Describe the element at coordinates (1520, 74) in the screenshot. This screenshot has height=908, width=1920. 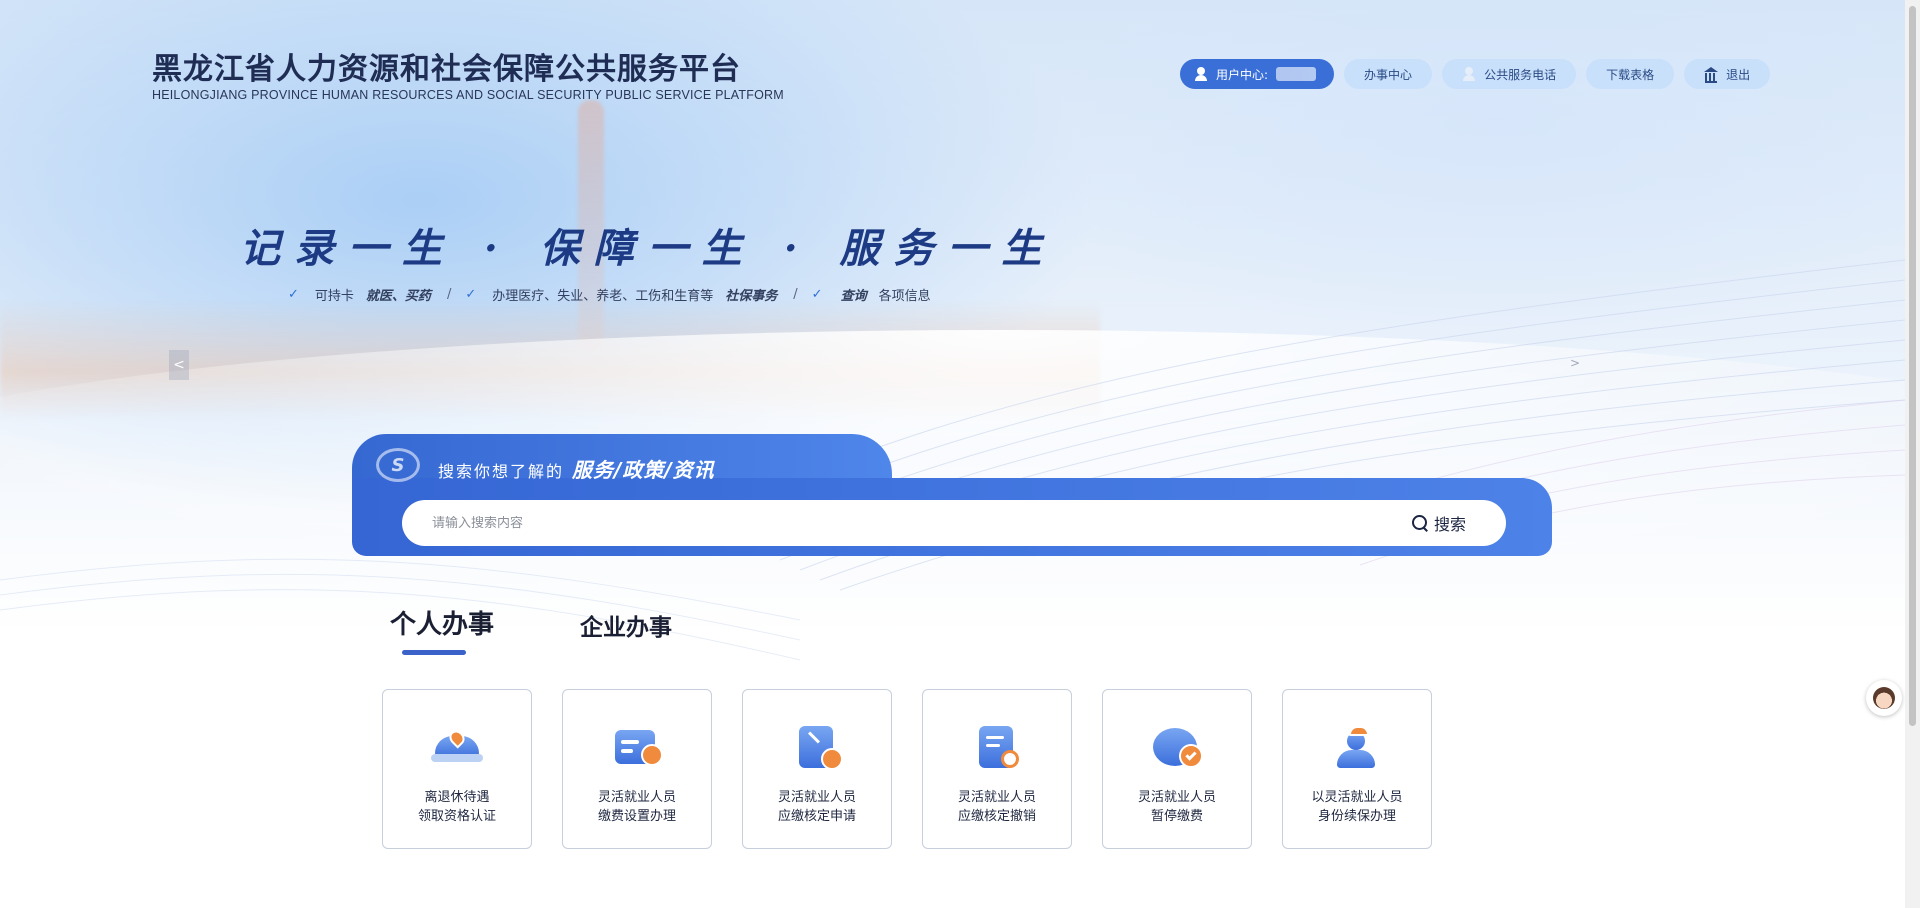
I see `public-phone-label: 公共服务电话` at that location.